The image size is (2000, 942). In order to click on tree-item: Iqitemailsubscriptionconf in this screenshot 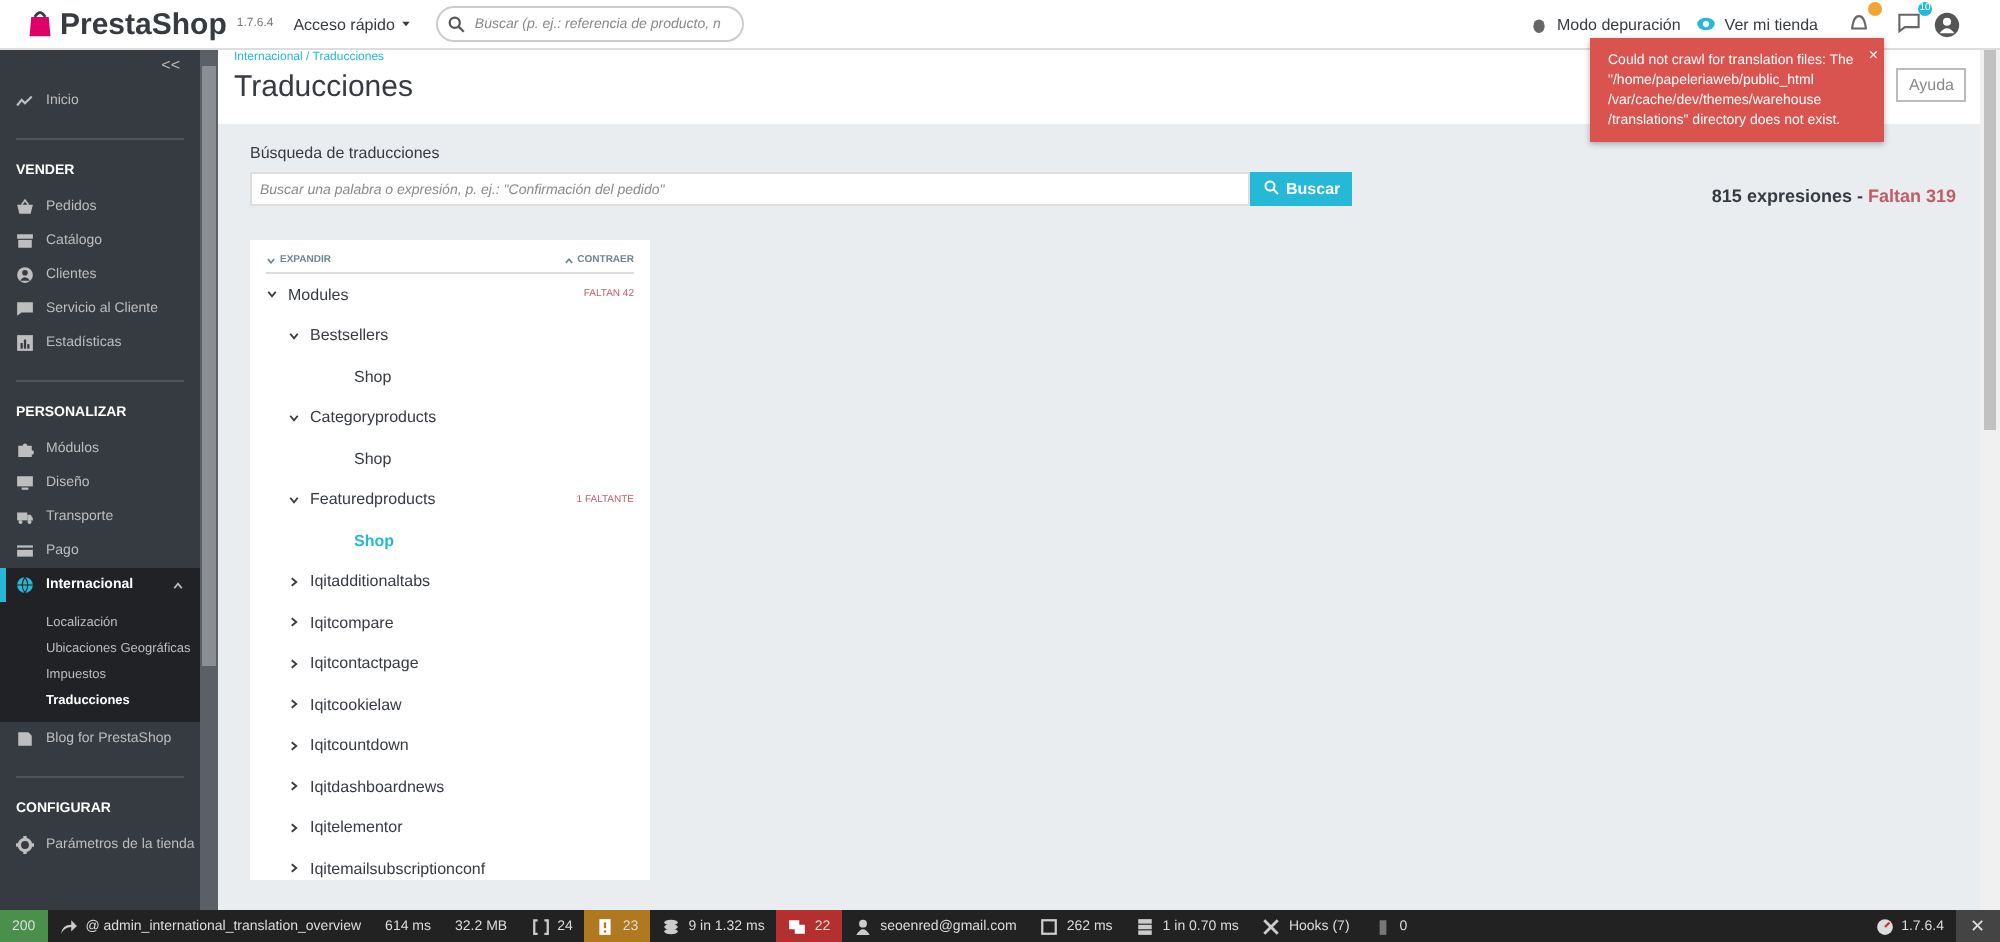, I will do `click(450, 864)`.